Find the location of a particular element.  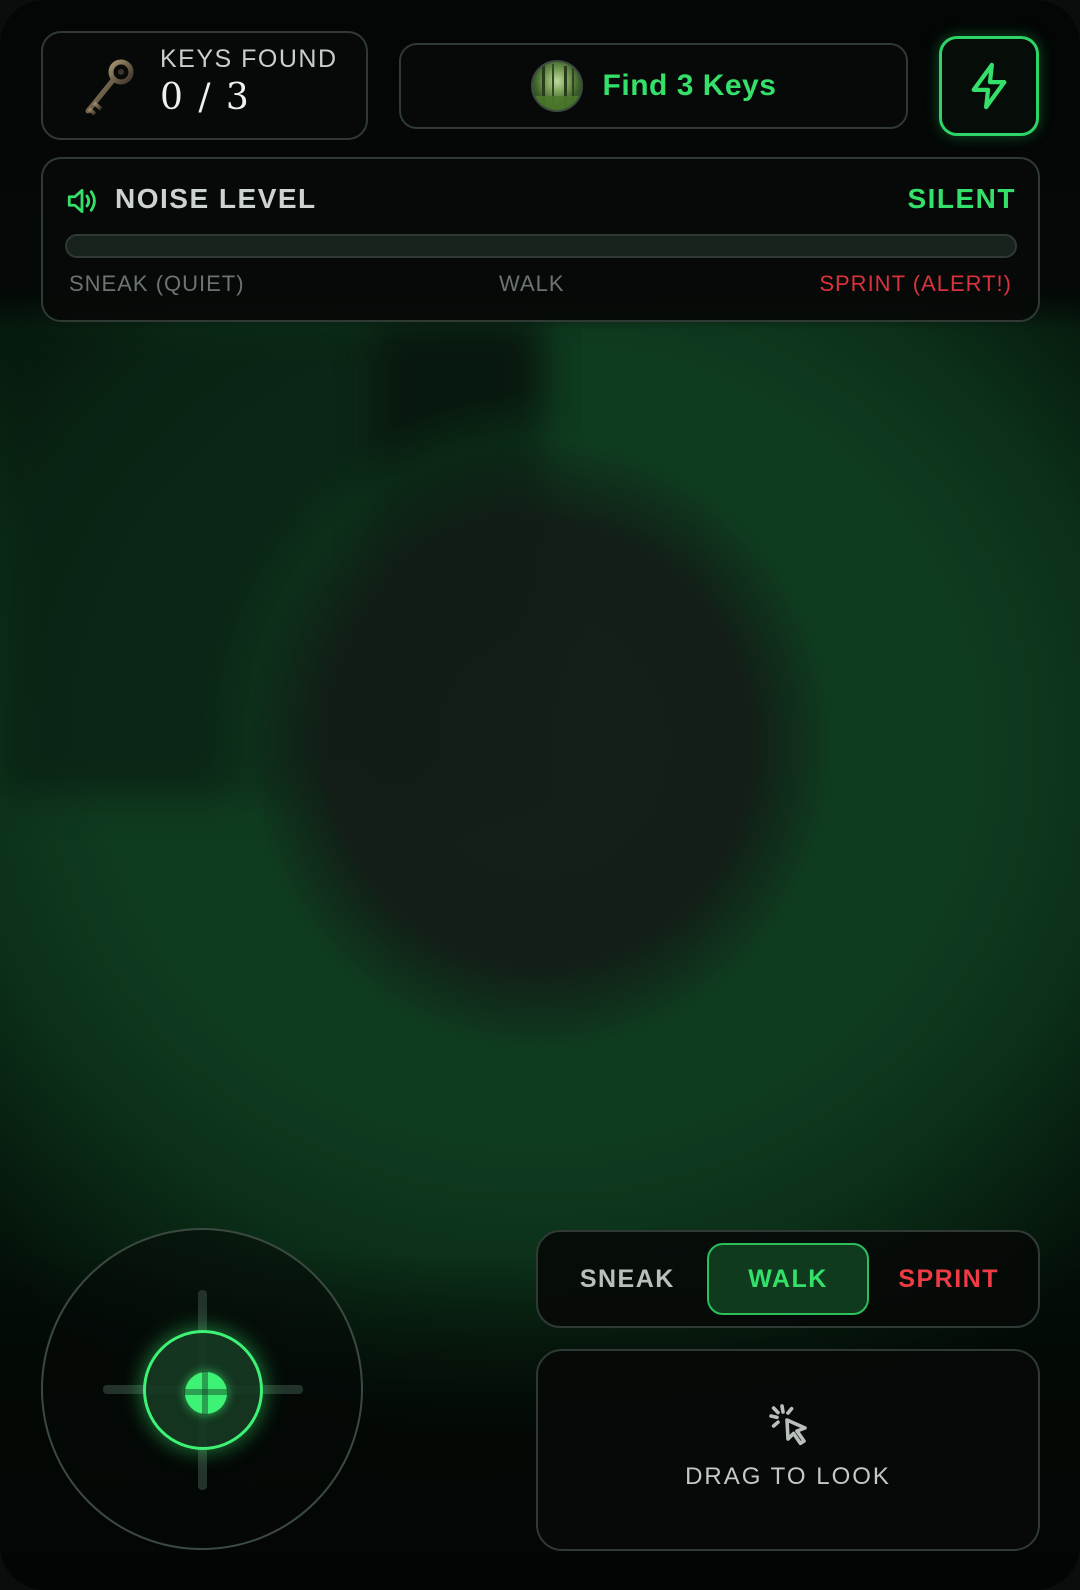

forest-thumbnail is located at coordinates (556, 86).